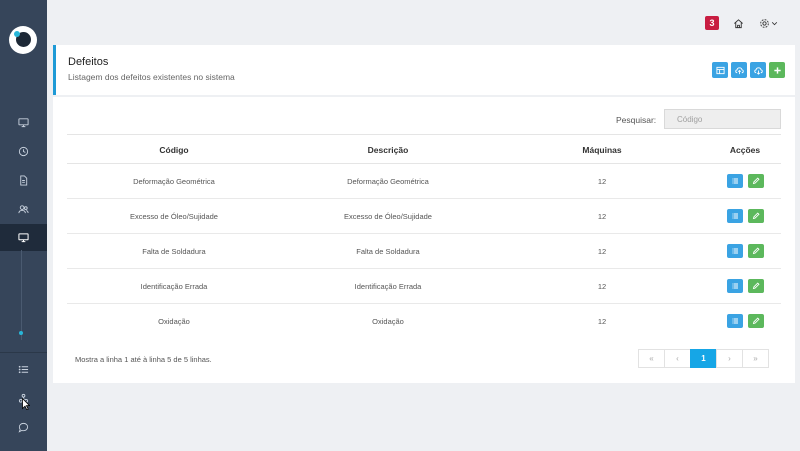 The image size is (800, 451). I want to click on table-row: Falta de Soldadura Falta de Soldadura 12, so click(424, 251).